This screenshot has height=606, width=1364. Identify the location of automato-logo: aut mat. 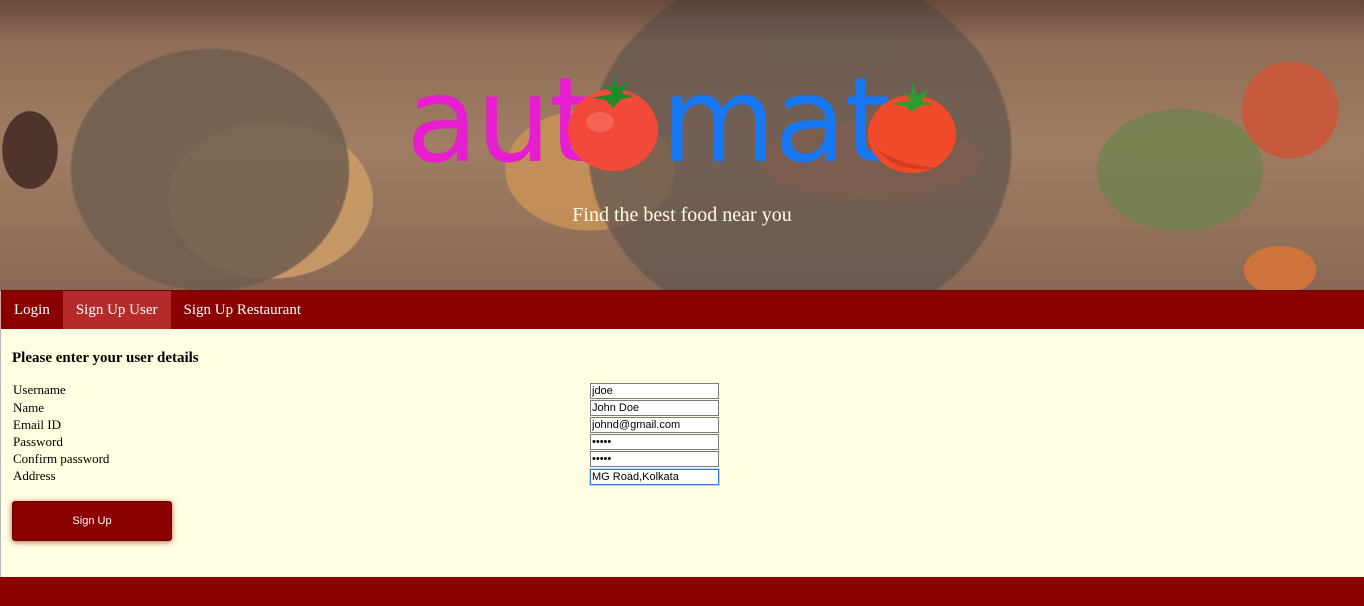
(686, 120).